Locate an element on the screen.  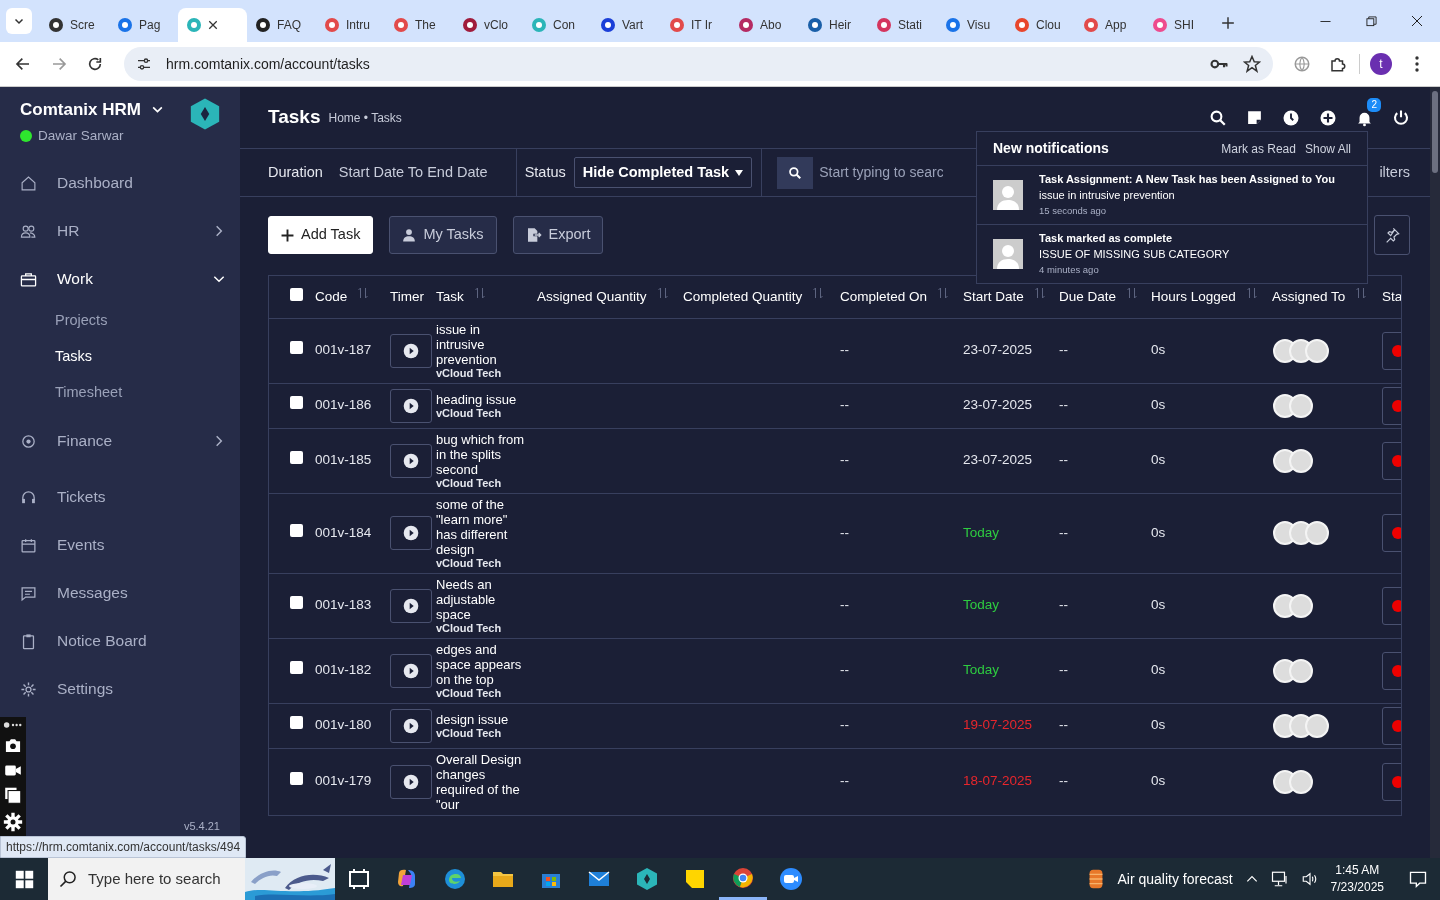
column-header: Start Date is located at coordinates (993, 296).